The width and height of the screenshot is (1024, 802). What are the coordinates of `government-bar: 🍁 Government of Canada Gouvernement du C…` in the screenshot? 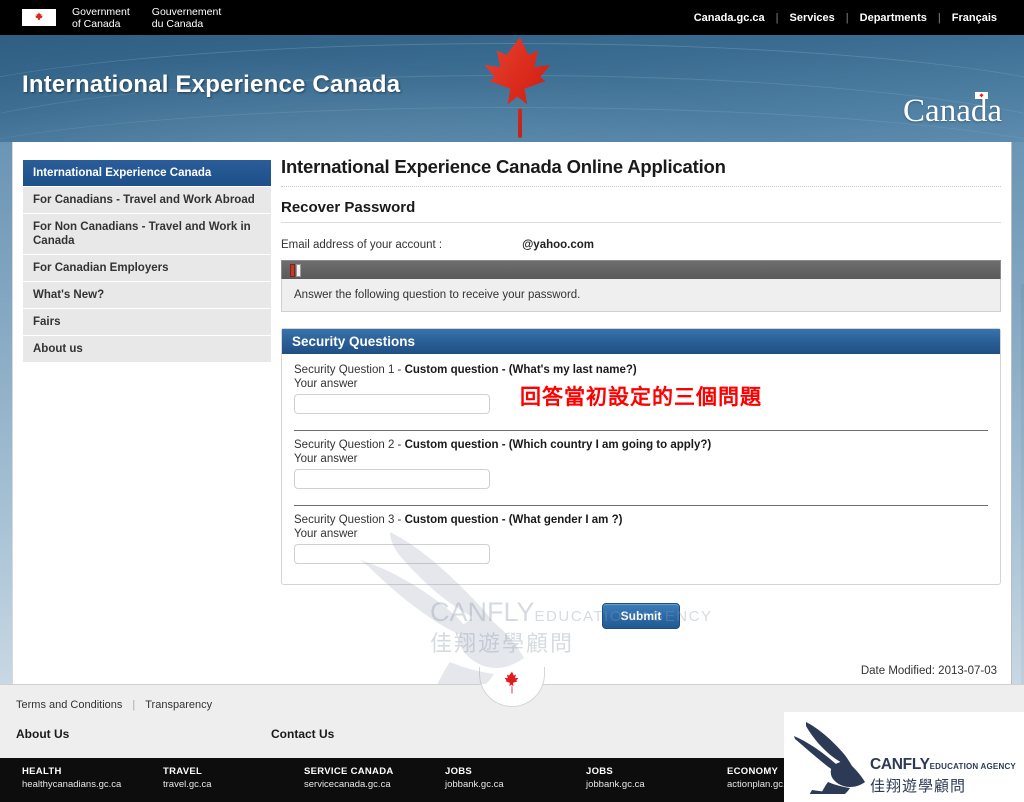 It's located at (512, 17).